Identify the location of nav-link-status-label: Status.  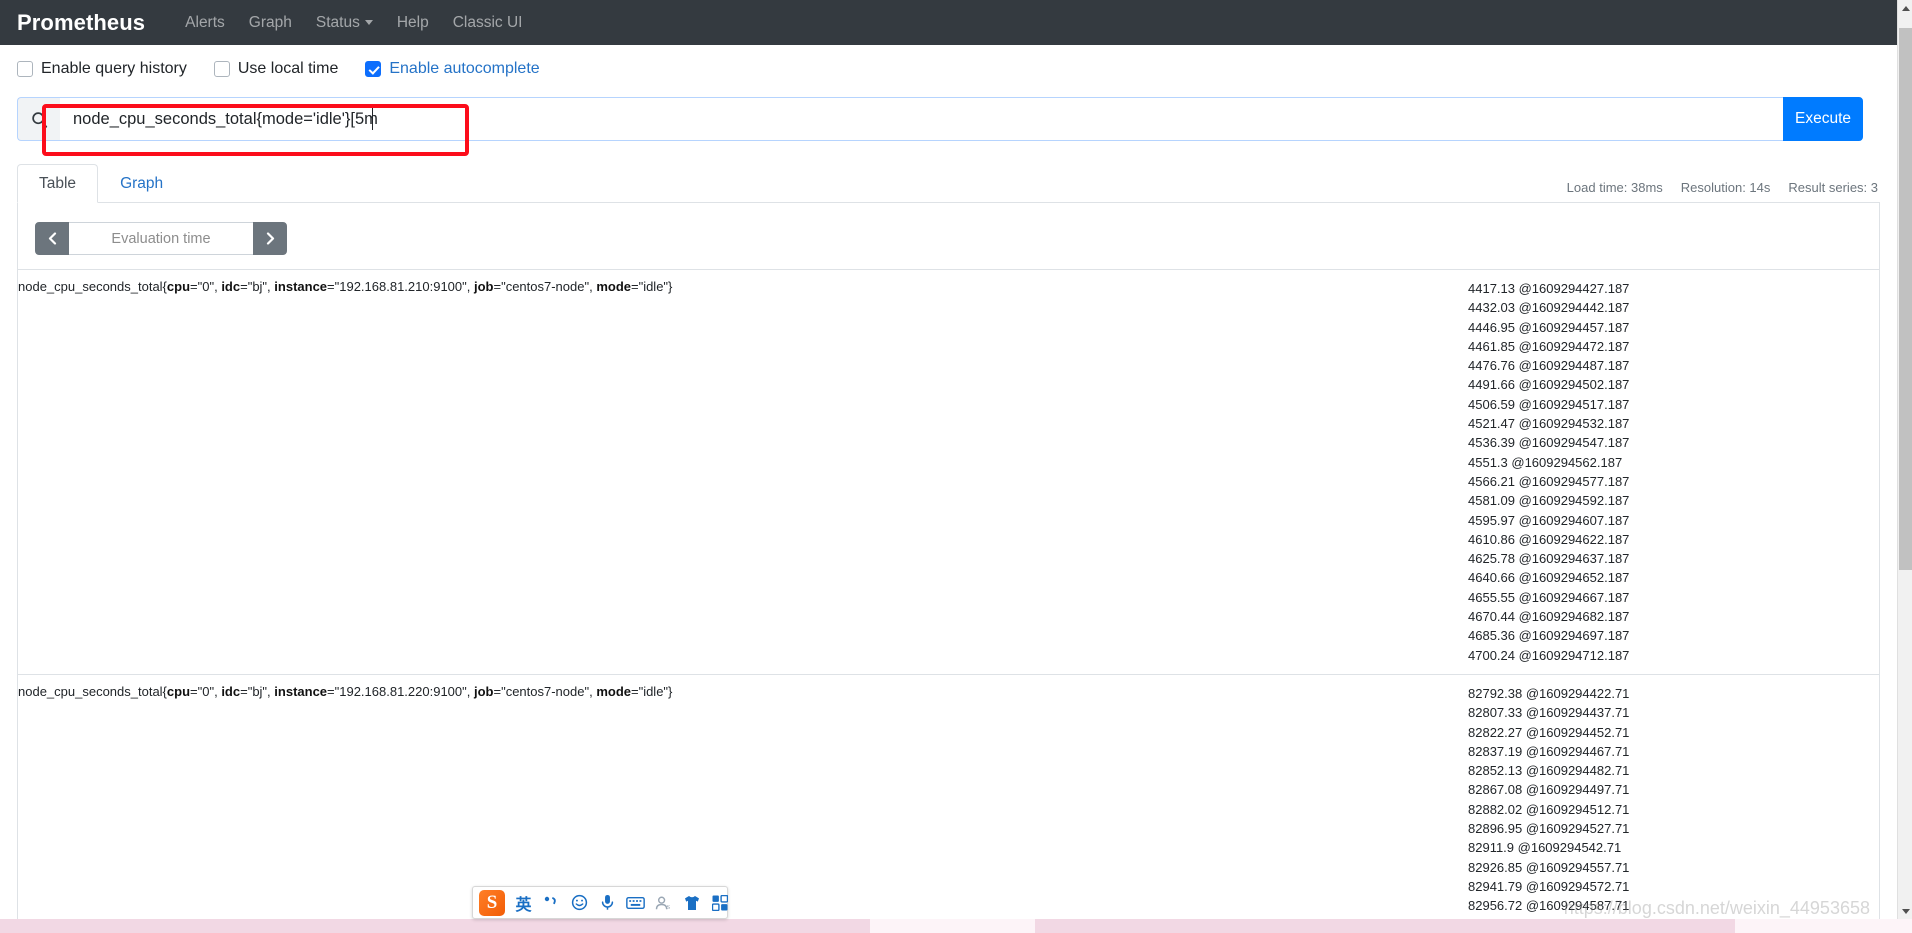
(337, 22).